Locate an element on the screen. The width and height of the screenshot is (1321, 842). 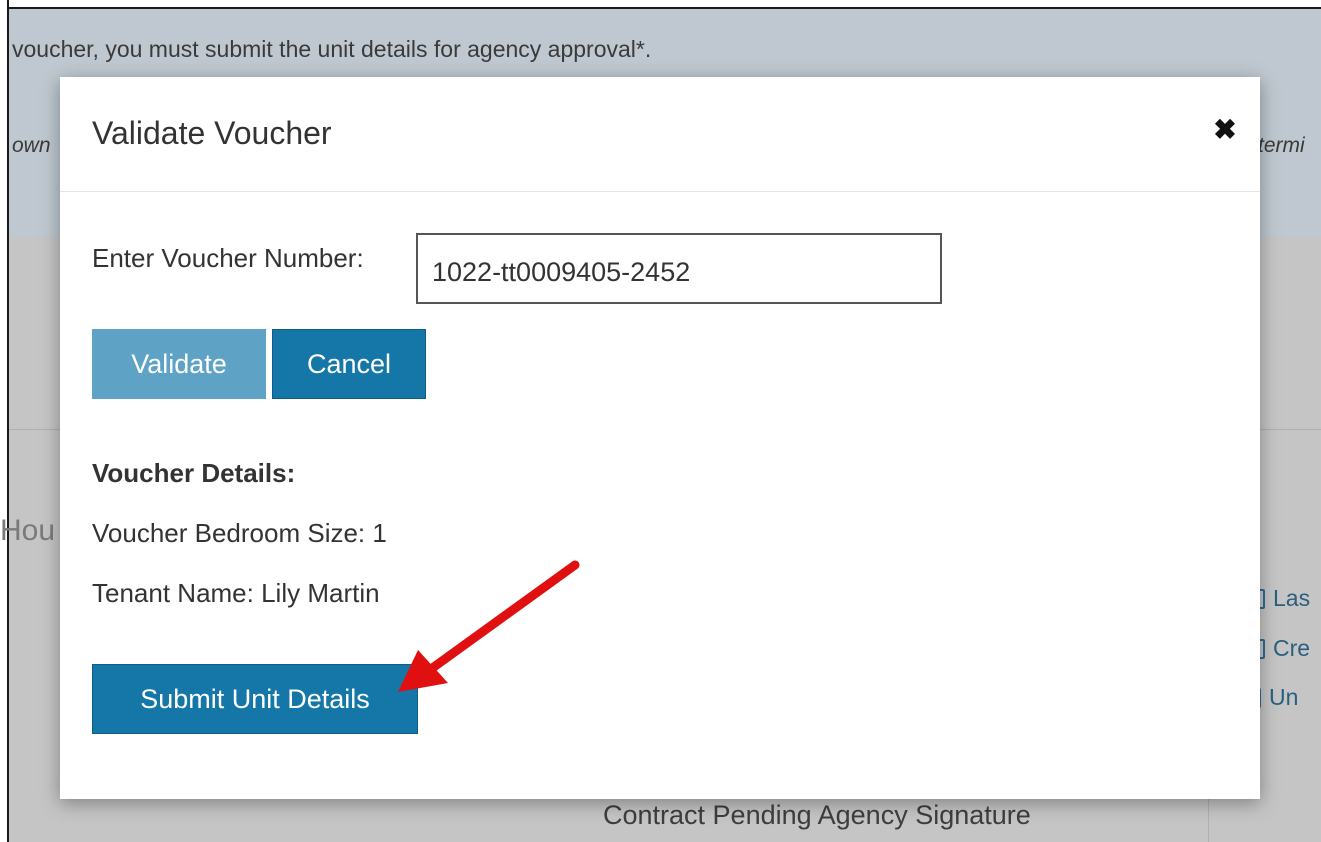
voucher-details-heading: Voucher Details: is located at coordinates (194, 473).